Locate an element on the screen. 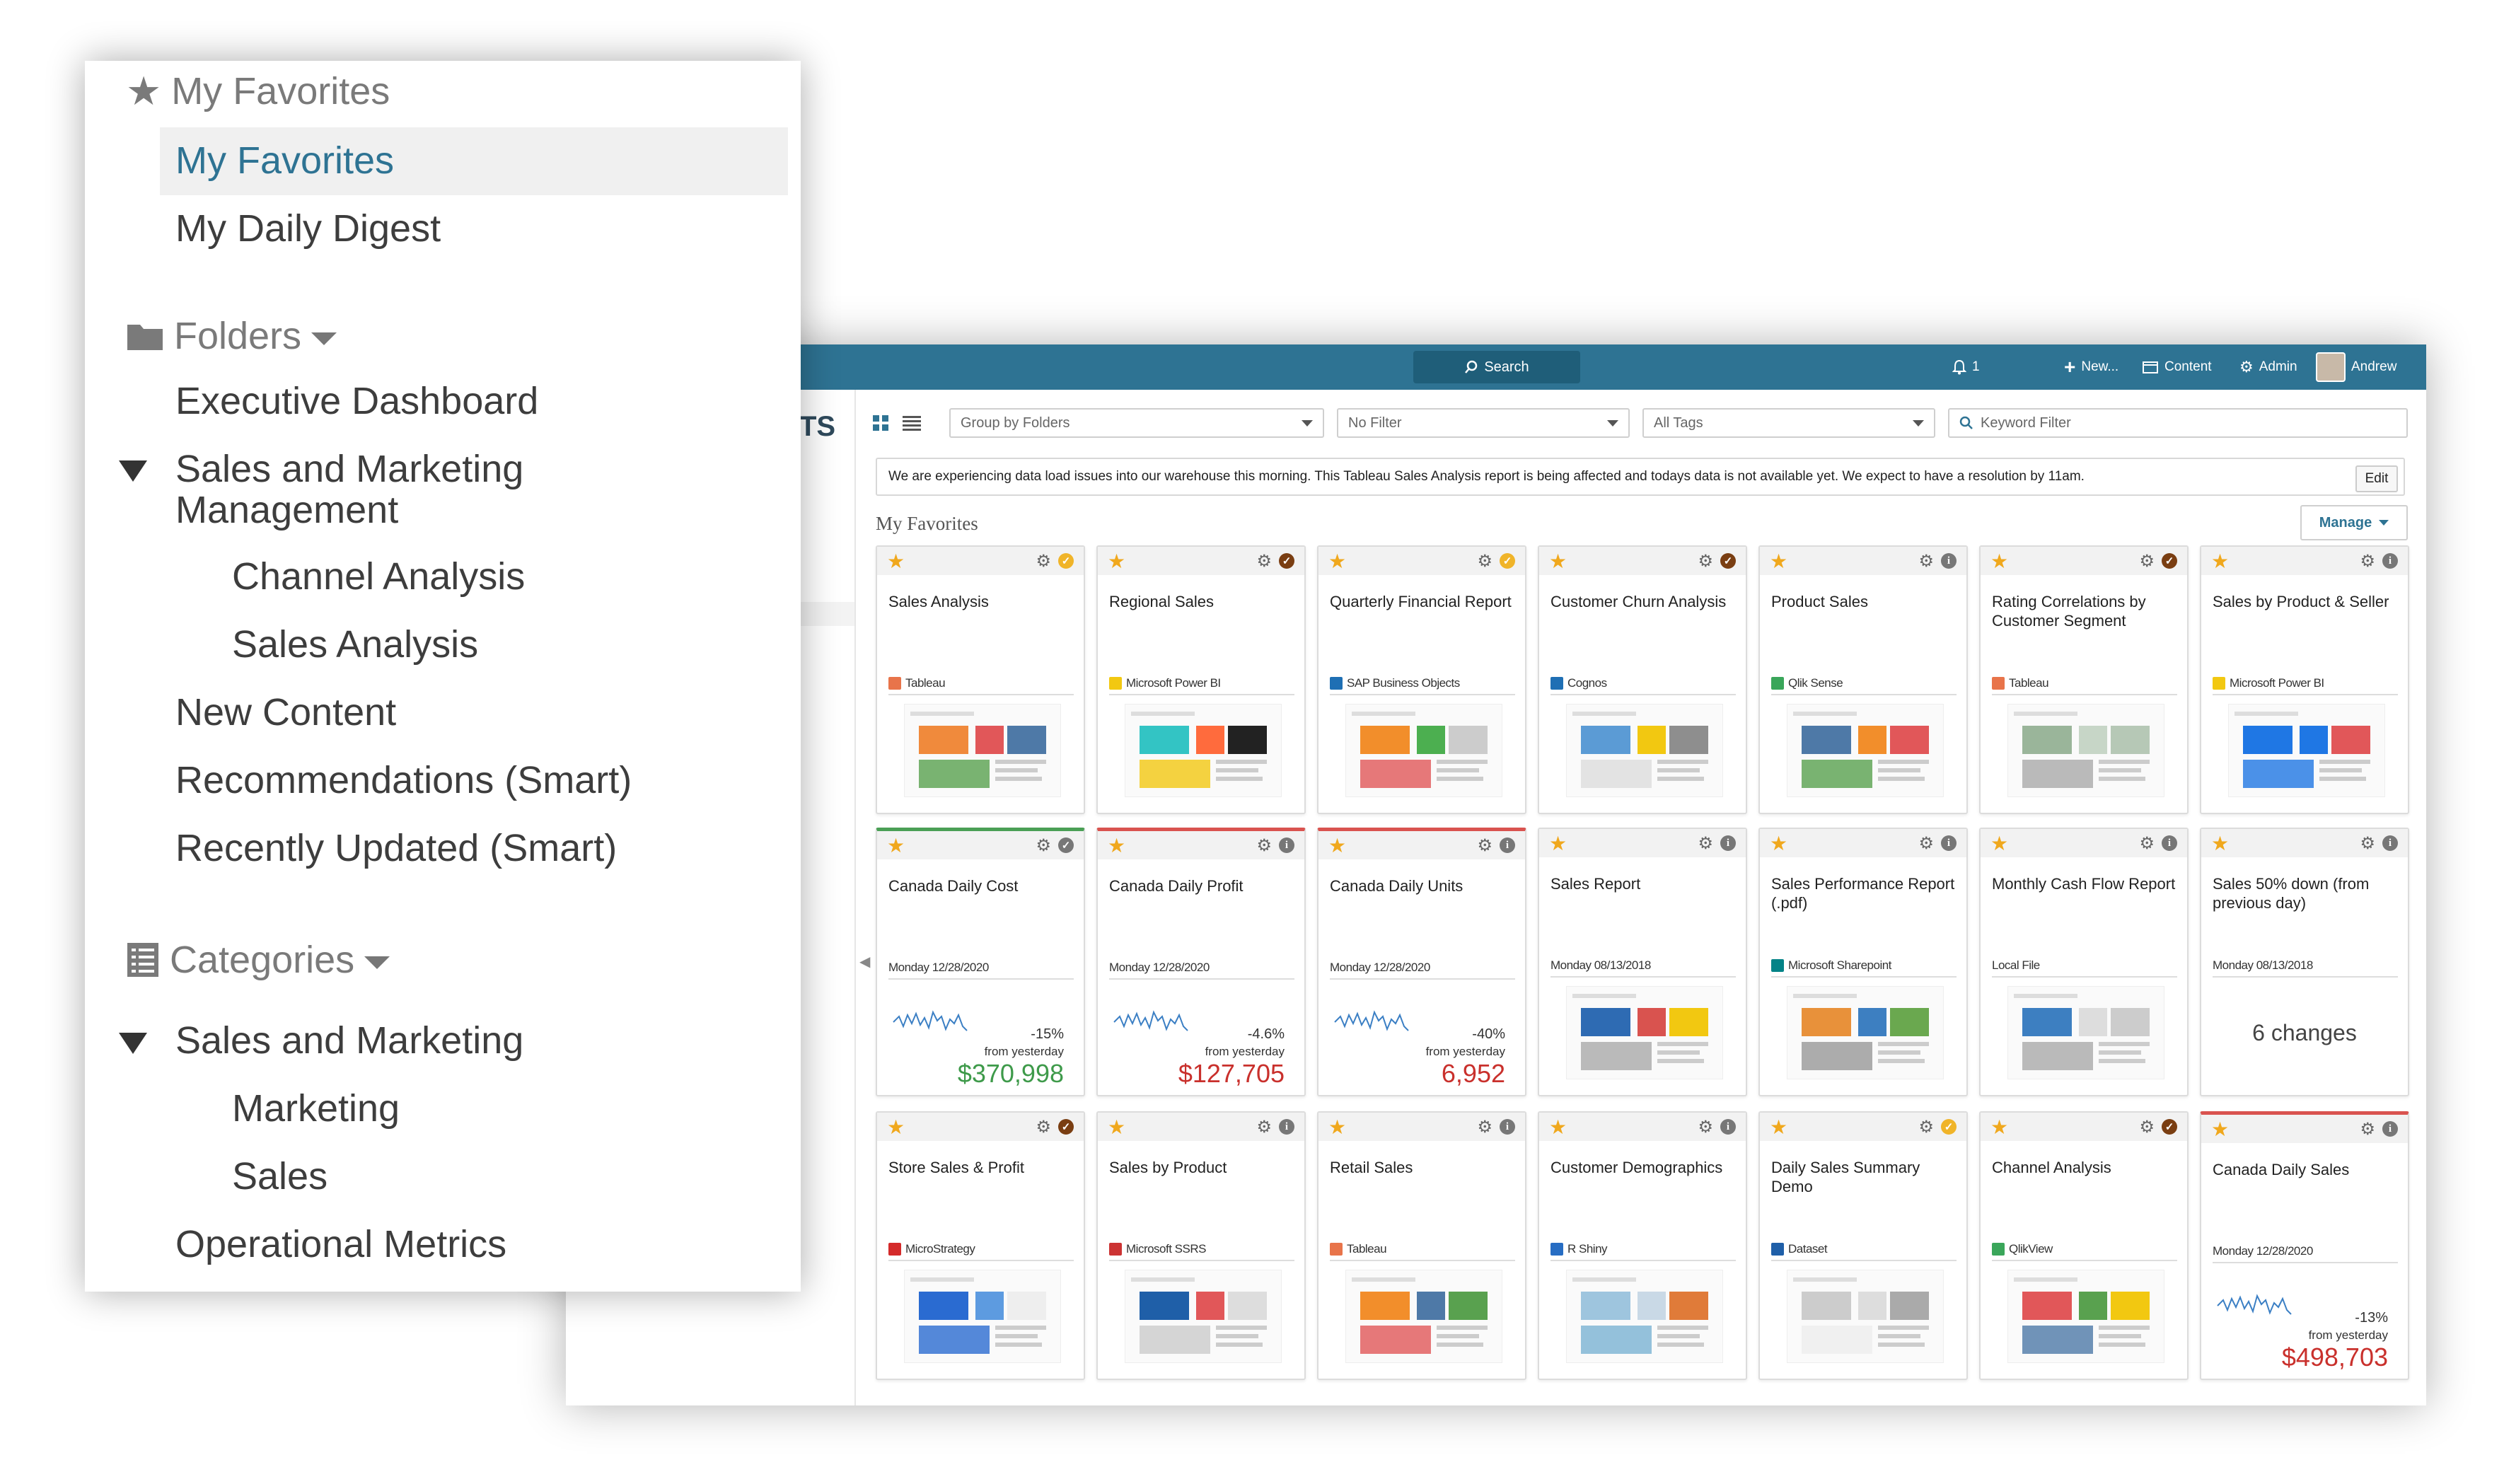 The height and width of the screenshot is (1484, 2504). group-by-select: Group by Folders is located at coordinates (1136, 423).